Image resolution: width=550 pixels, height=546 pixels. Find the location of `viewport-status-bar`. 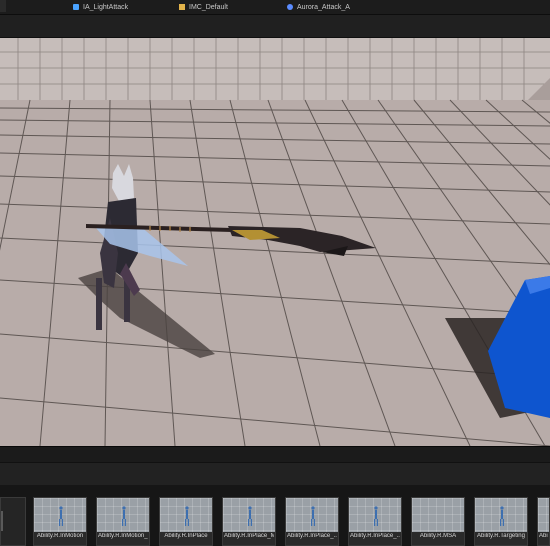

viewport-status-bar is located at coordinates (275, 454).